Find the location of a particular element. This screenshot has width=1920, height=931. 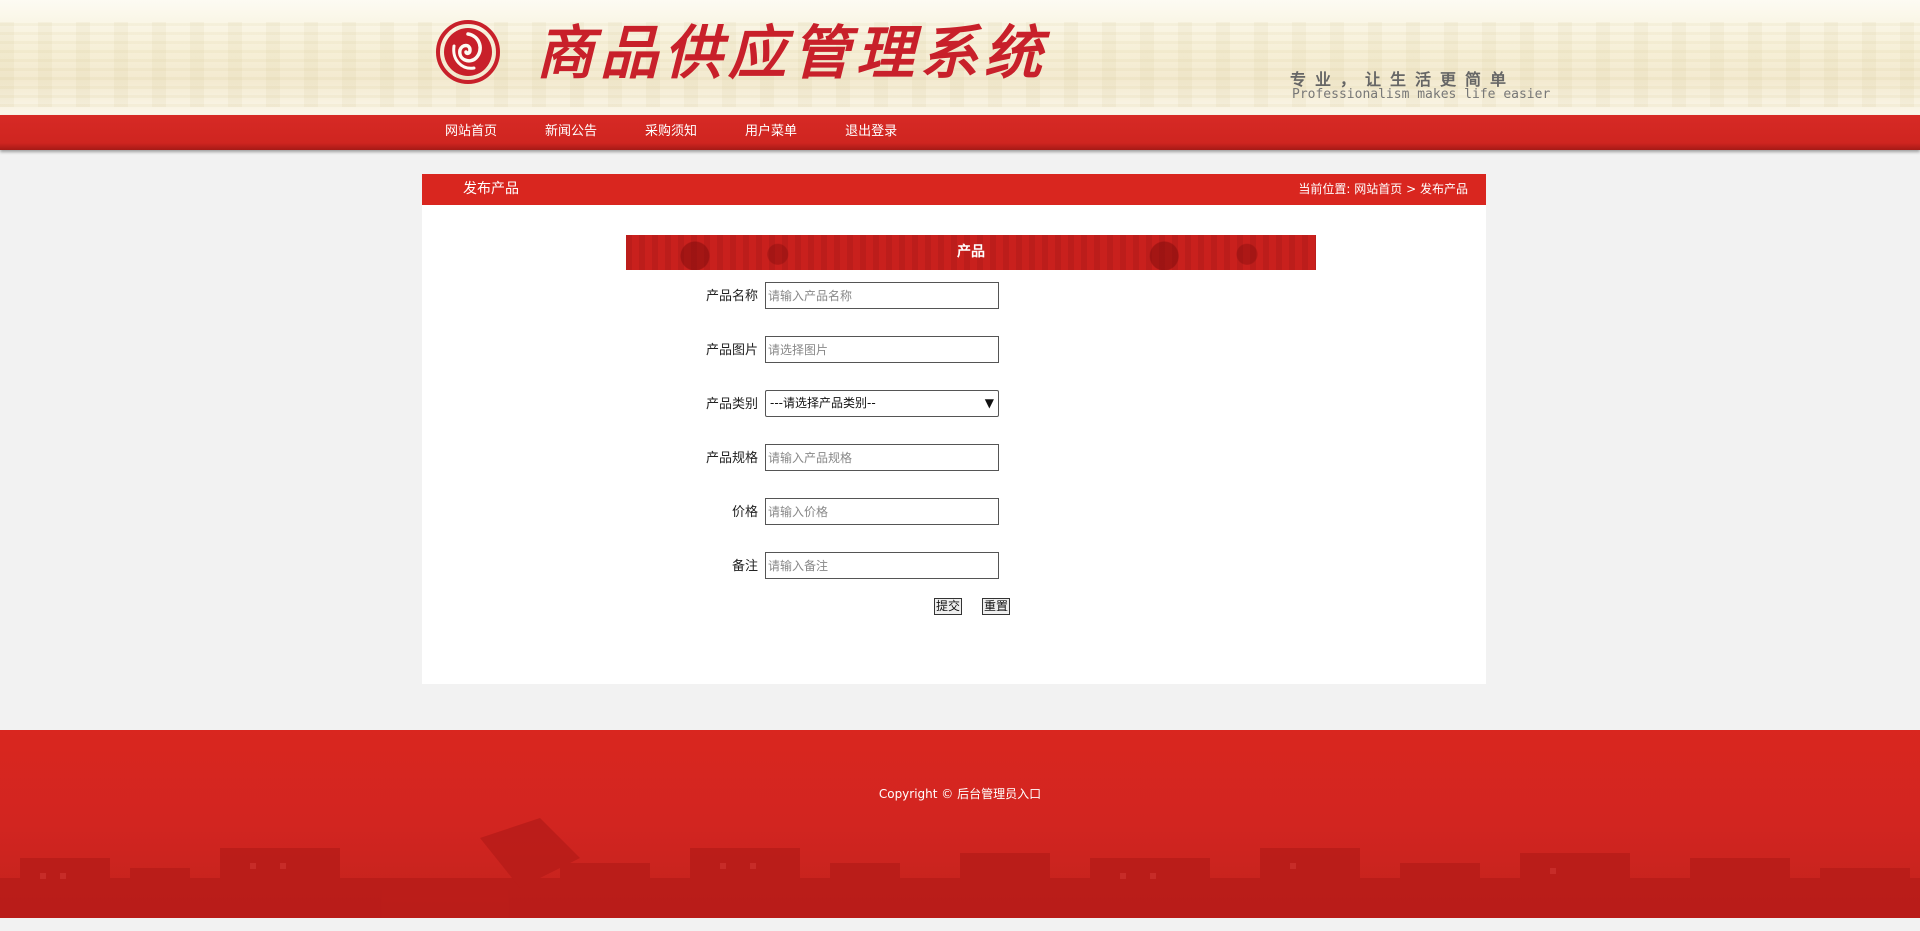

nav-item-user-menu: 用户菜单 is located at coordinates (771, 132).